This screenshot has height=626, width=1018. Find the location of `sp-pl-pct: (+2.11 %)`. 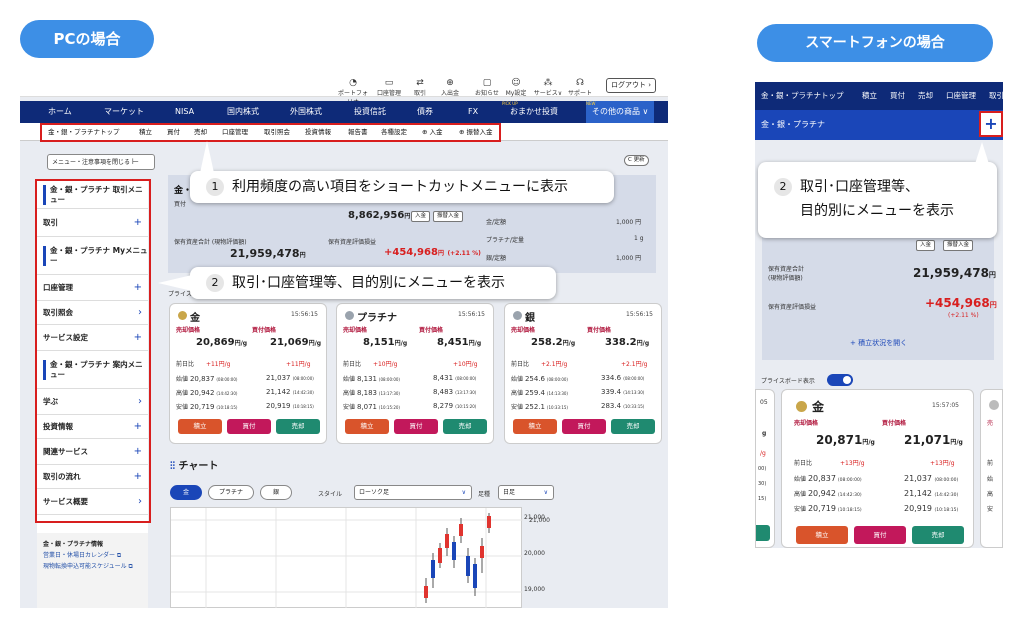

sp-pl-pct: (+2.11 %) is located at coordinates (963, 315).